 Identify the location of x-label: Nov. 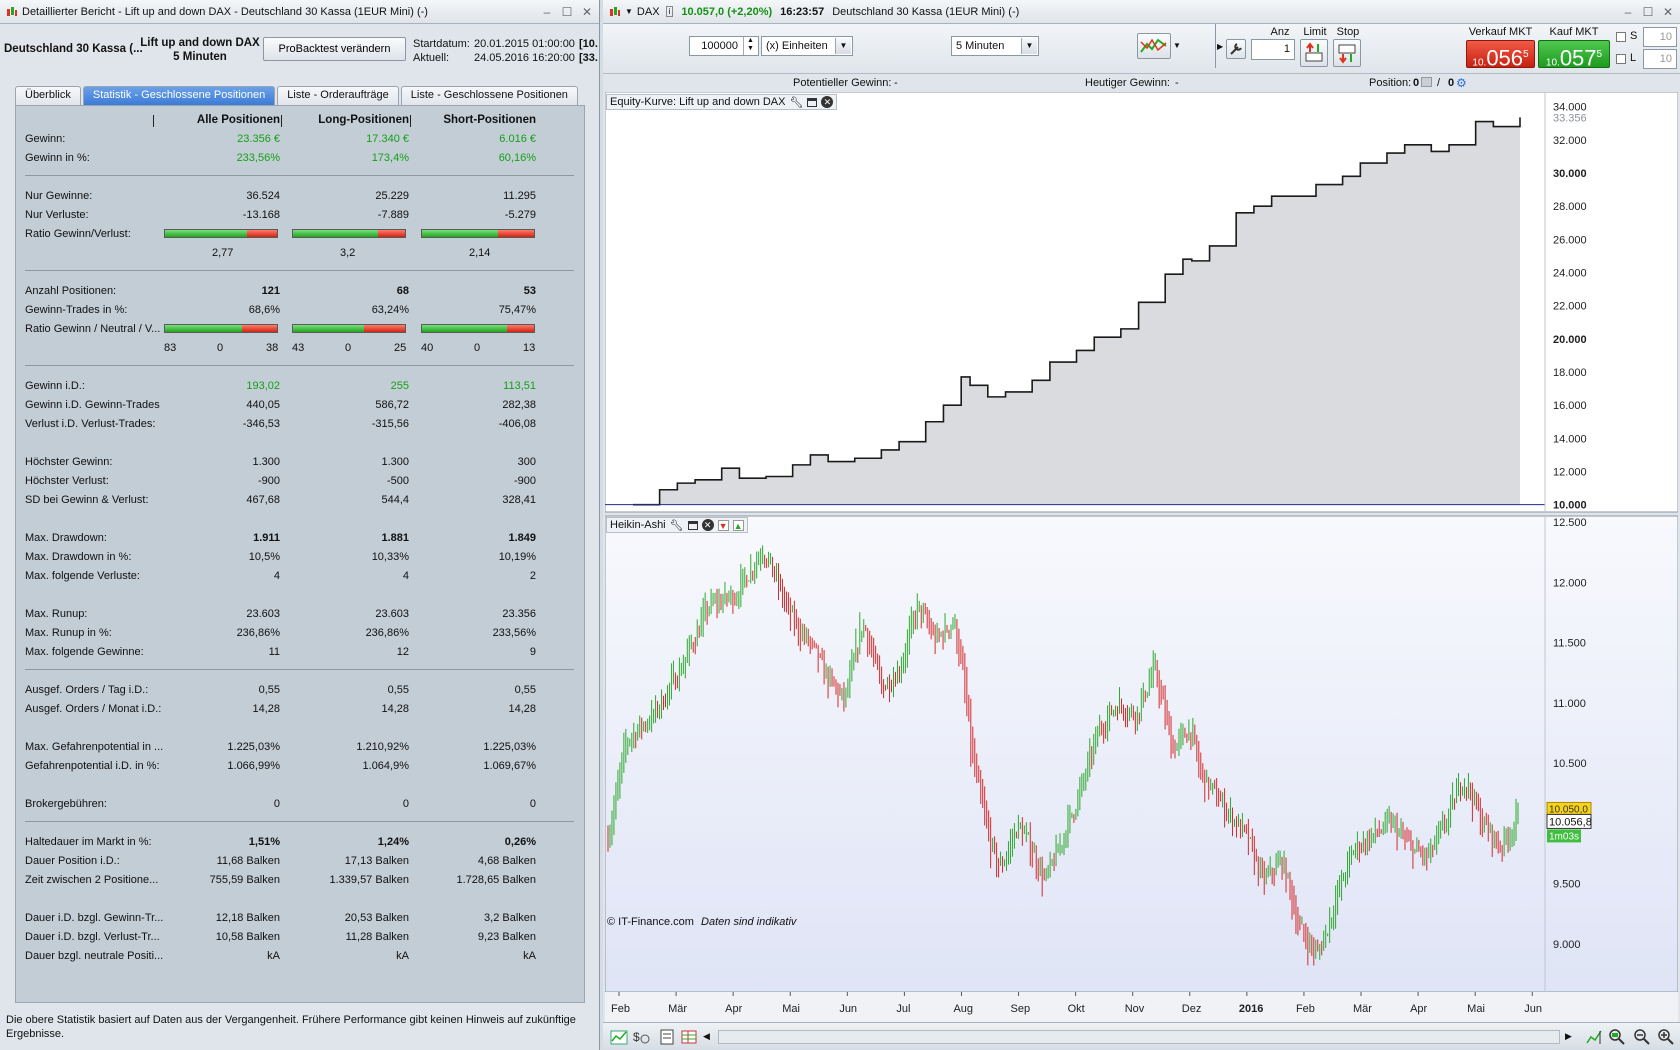
(1135, 1009).